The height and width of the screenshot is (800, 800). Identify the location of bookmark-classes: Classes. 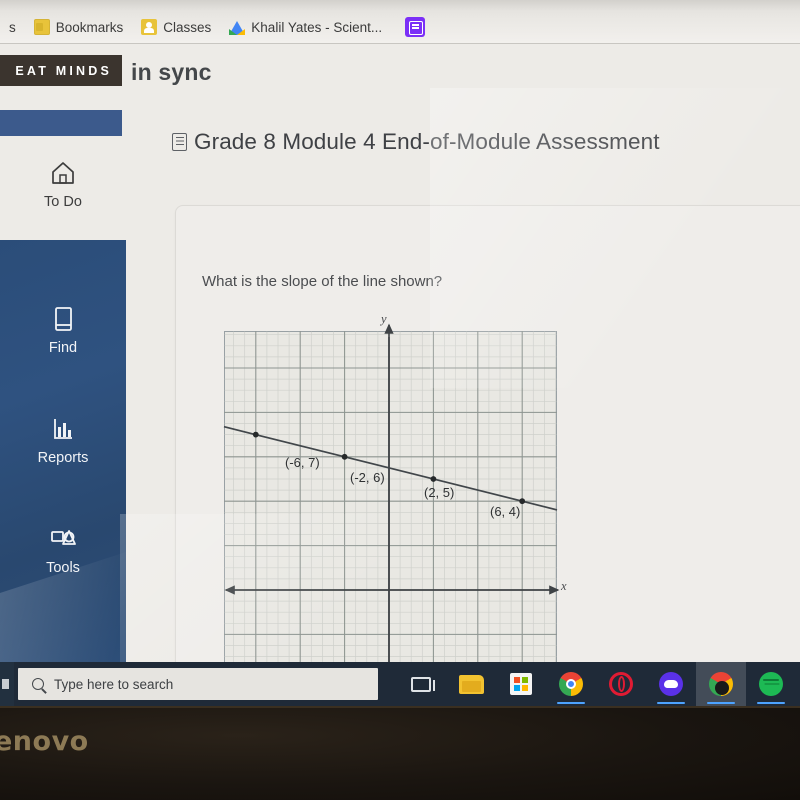
(176, 27).